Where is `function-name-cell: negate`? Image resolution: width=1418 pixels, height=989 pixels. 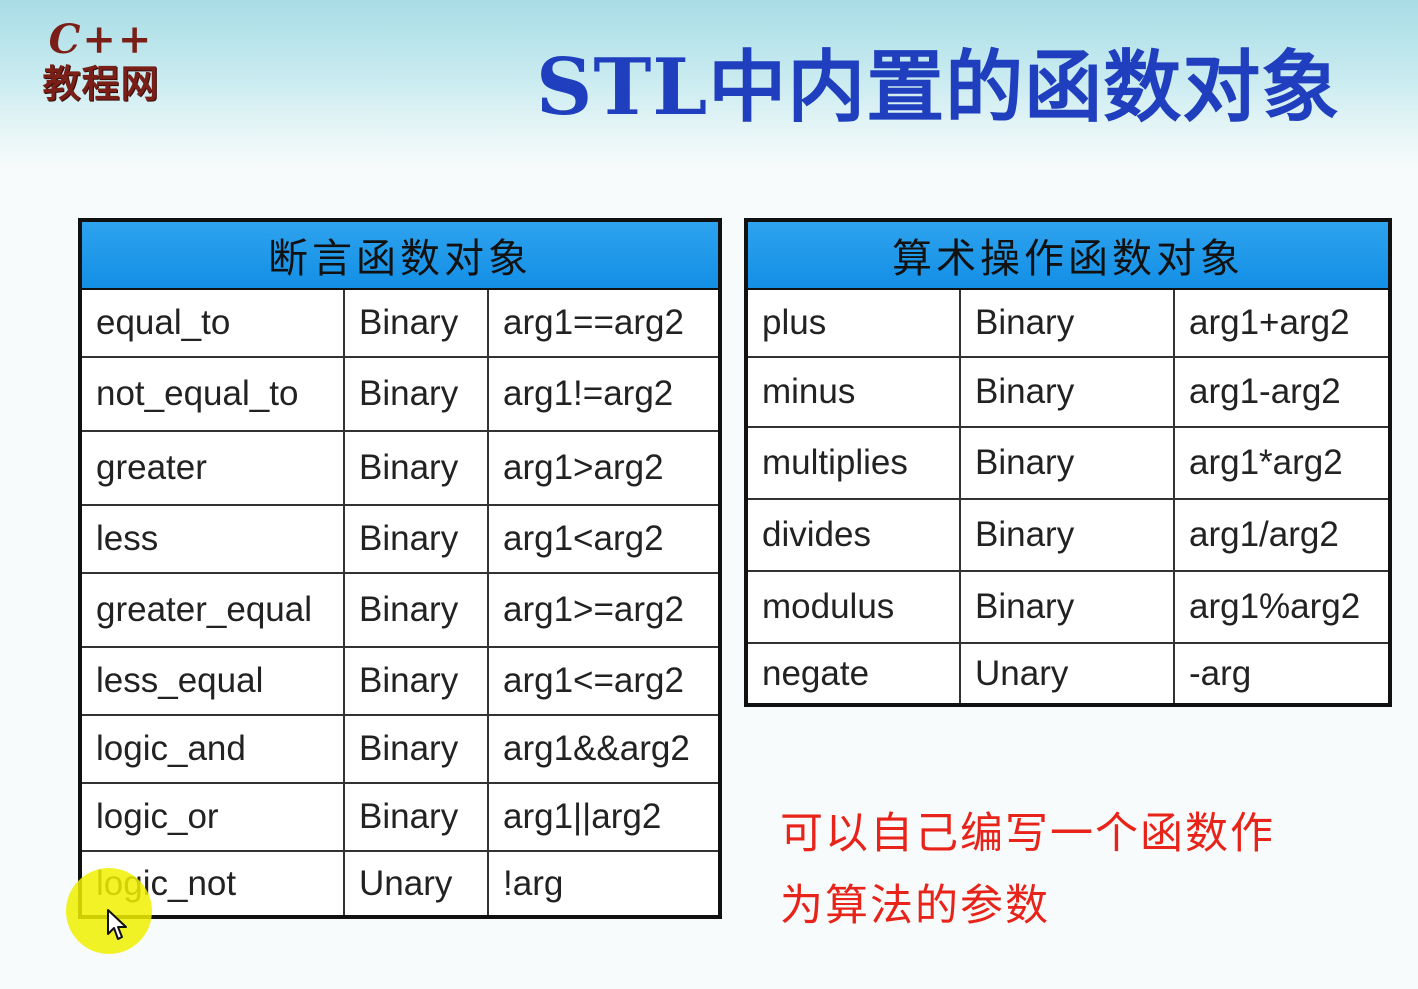
function-name-cell: negate is located at coordinates (853, 674).